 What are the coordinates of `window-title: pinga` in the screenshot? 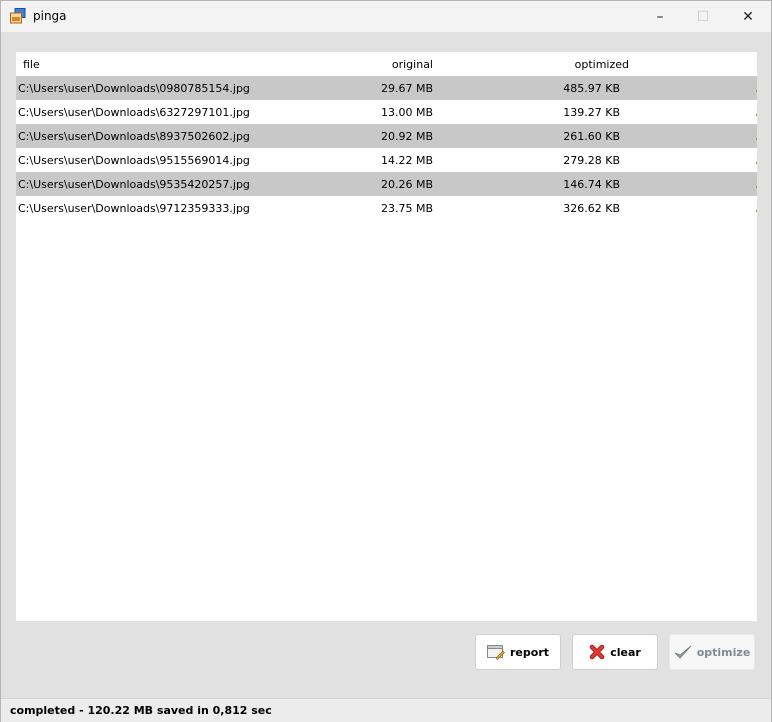 It's located at (50, 16).